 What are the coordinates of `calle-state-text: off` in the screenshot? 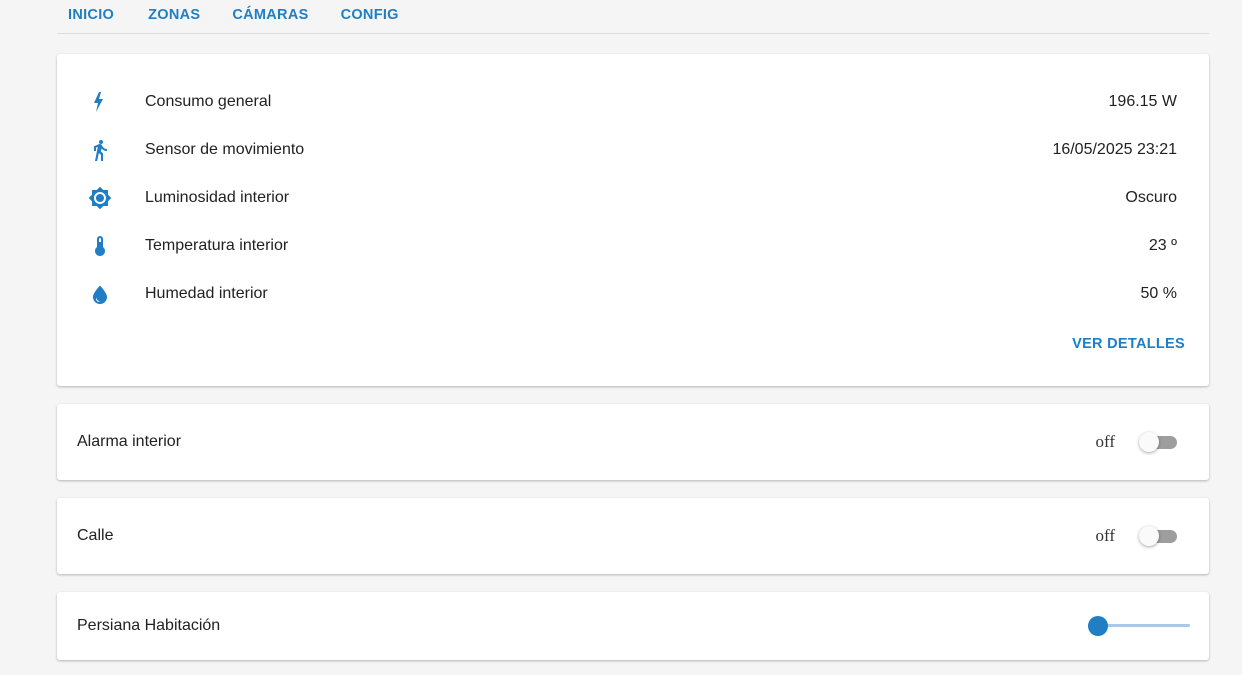 It's located at (1105, 535).